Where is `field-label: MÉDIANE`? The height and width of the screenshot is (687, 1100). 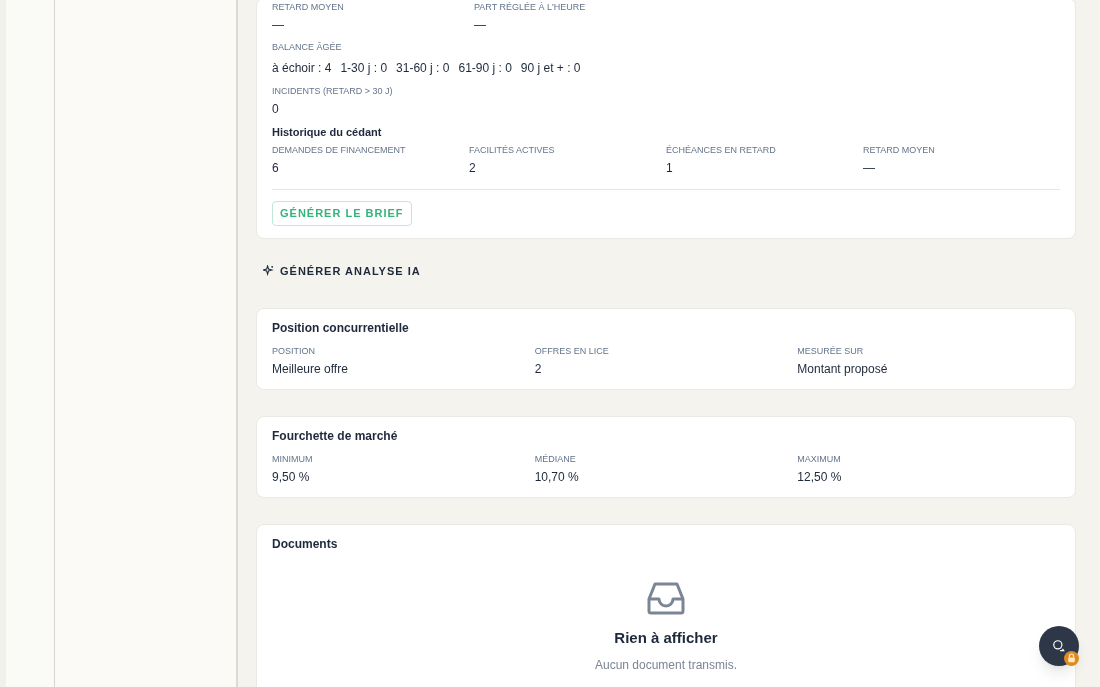
field-label: MÉDIANE is located at coordinates (555, 459).